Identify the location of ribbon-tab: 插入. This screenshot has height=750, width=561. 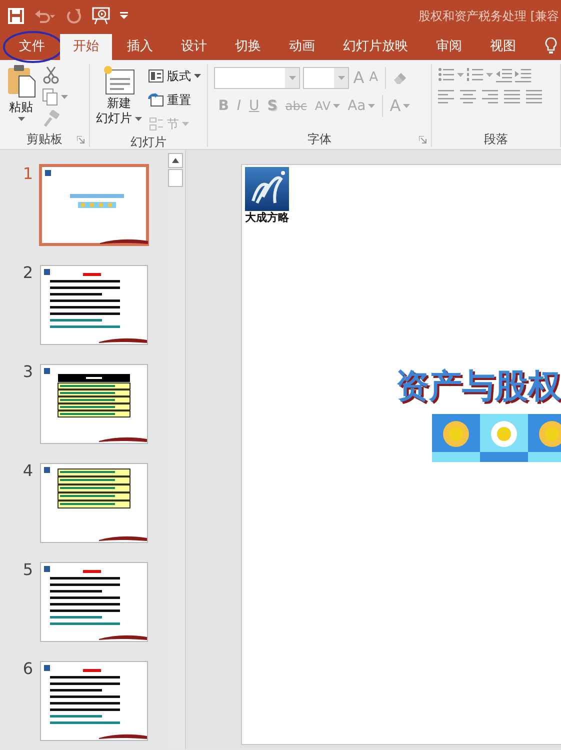
(140, 47).